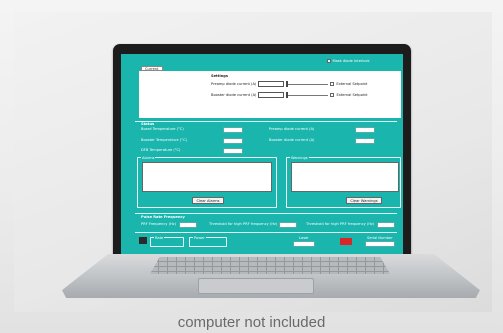 The height and width of the screenshot is (333, 503). What do you see at coordinates (345, 177) in the screenshot?
I see `warnings-textarea` at bounding box center [345, 177].